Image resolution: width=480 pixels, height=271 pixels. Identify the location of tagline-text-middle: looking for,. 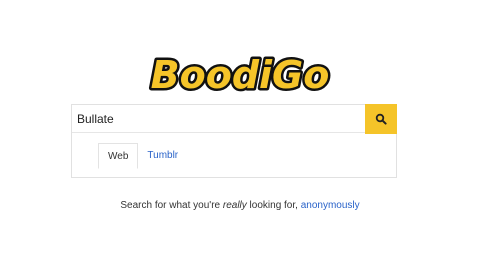
(273, 205).